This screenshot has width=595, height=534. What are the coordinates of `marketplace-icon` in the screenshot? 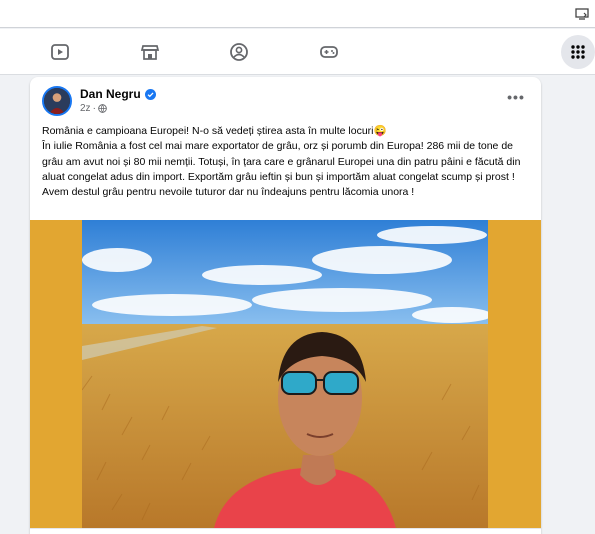 It's located at (150, 52).